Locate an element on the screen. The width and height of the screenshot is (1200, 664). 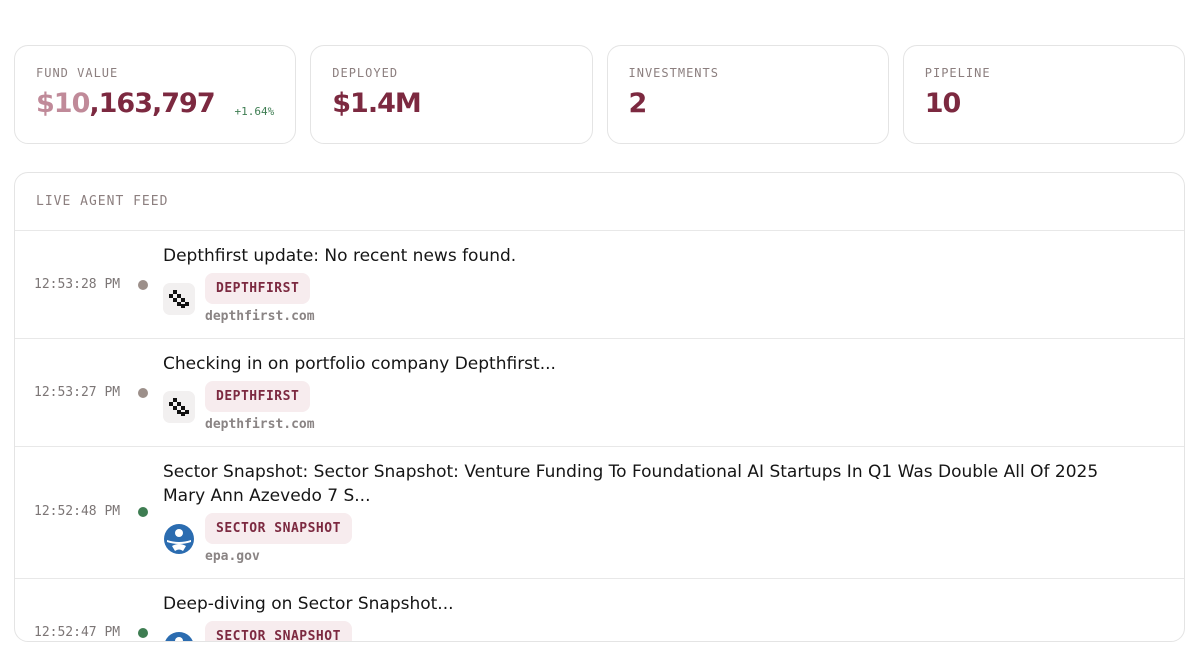
stat-value-prefix: $10 is located at coordinates (63, 103).